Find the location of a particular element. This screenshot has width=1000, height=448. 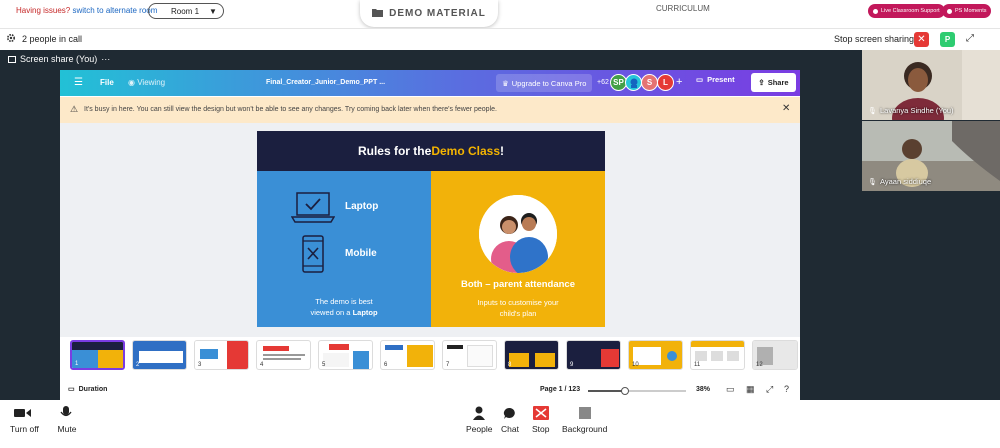

person-icon is located at coordinates (479, 413).